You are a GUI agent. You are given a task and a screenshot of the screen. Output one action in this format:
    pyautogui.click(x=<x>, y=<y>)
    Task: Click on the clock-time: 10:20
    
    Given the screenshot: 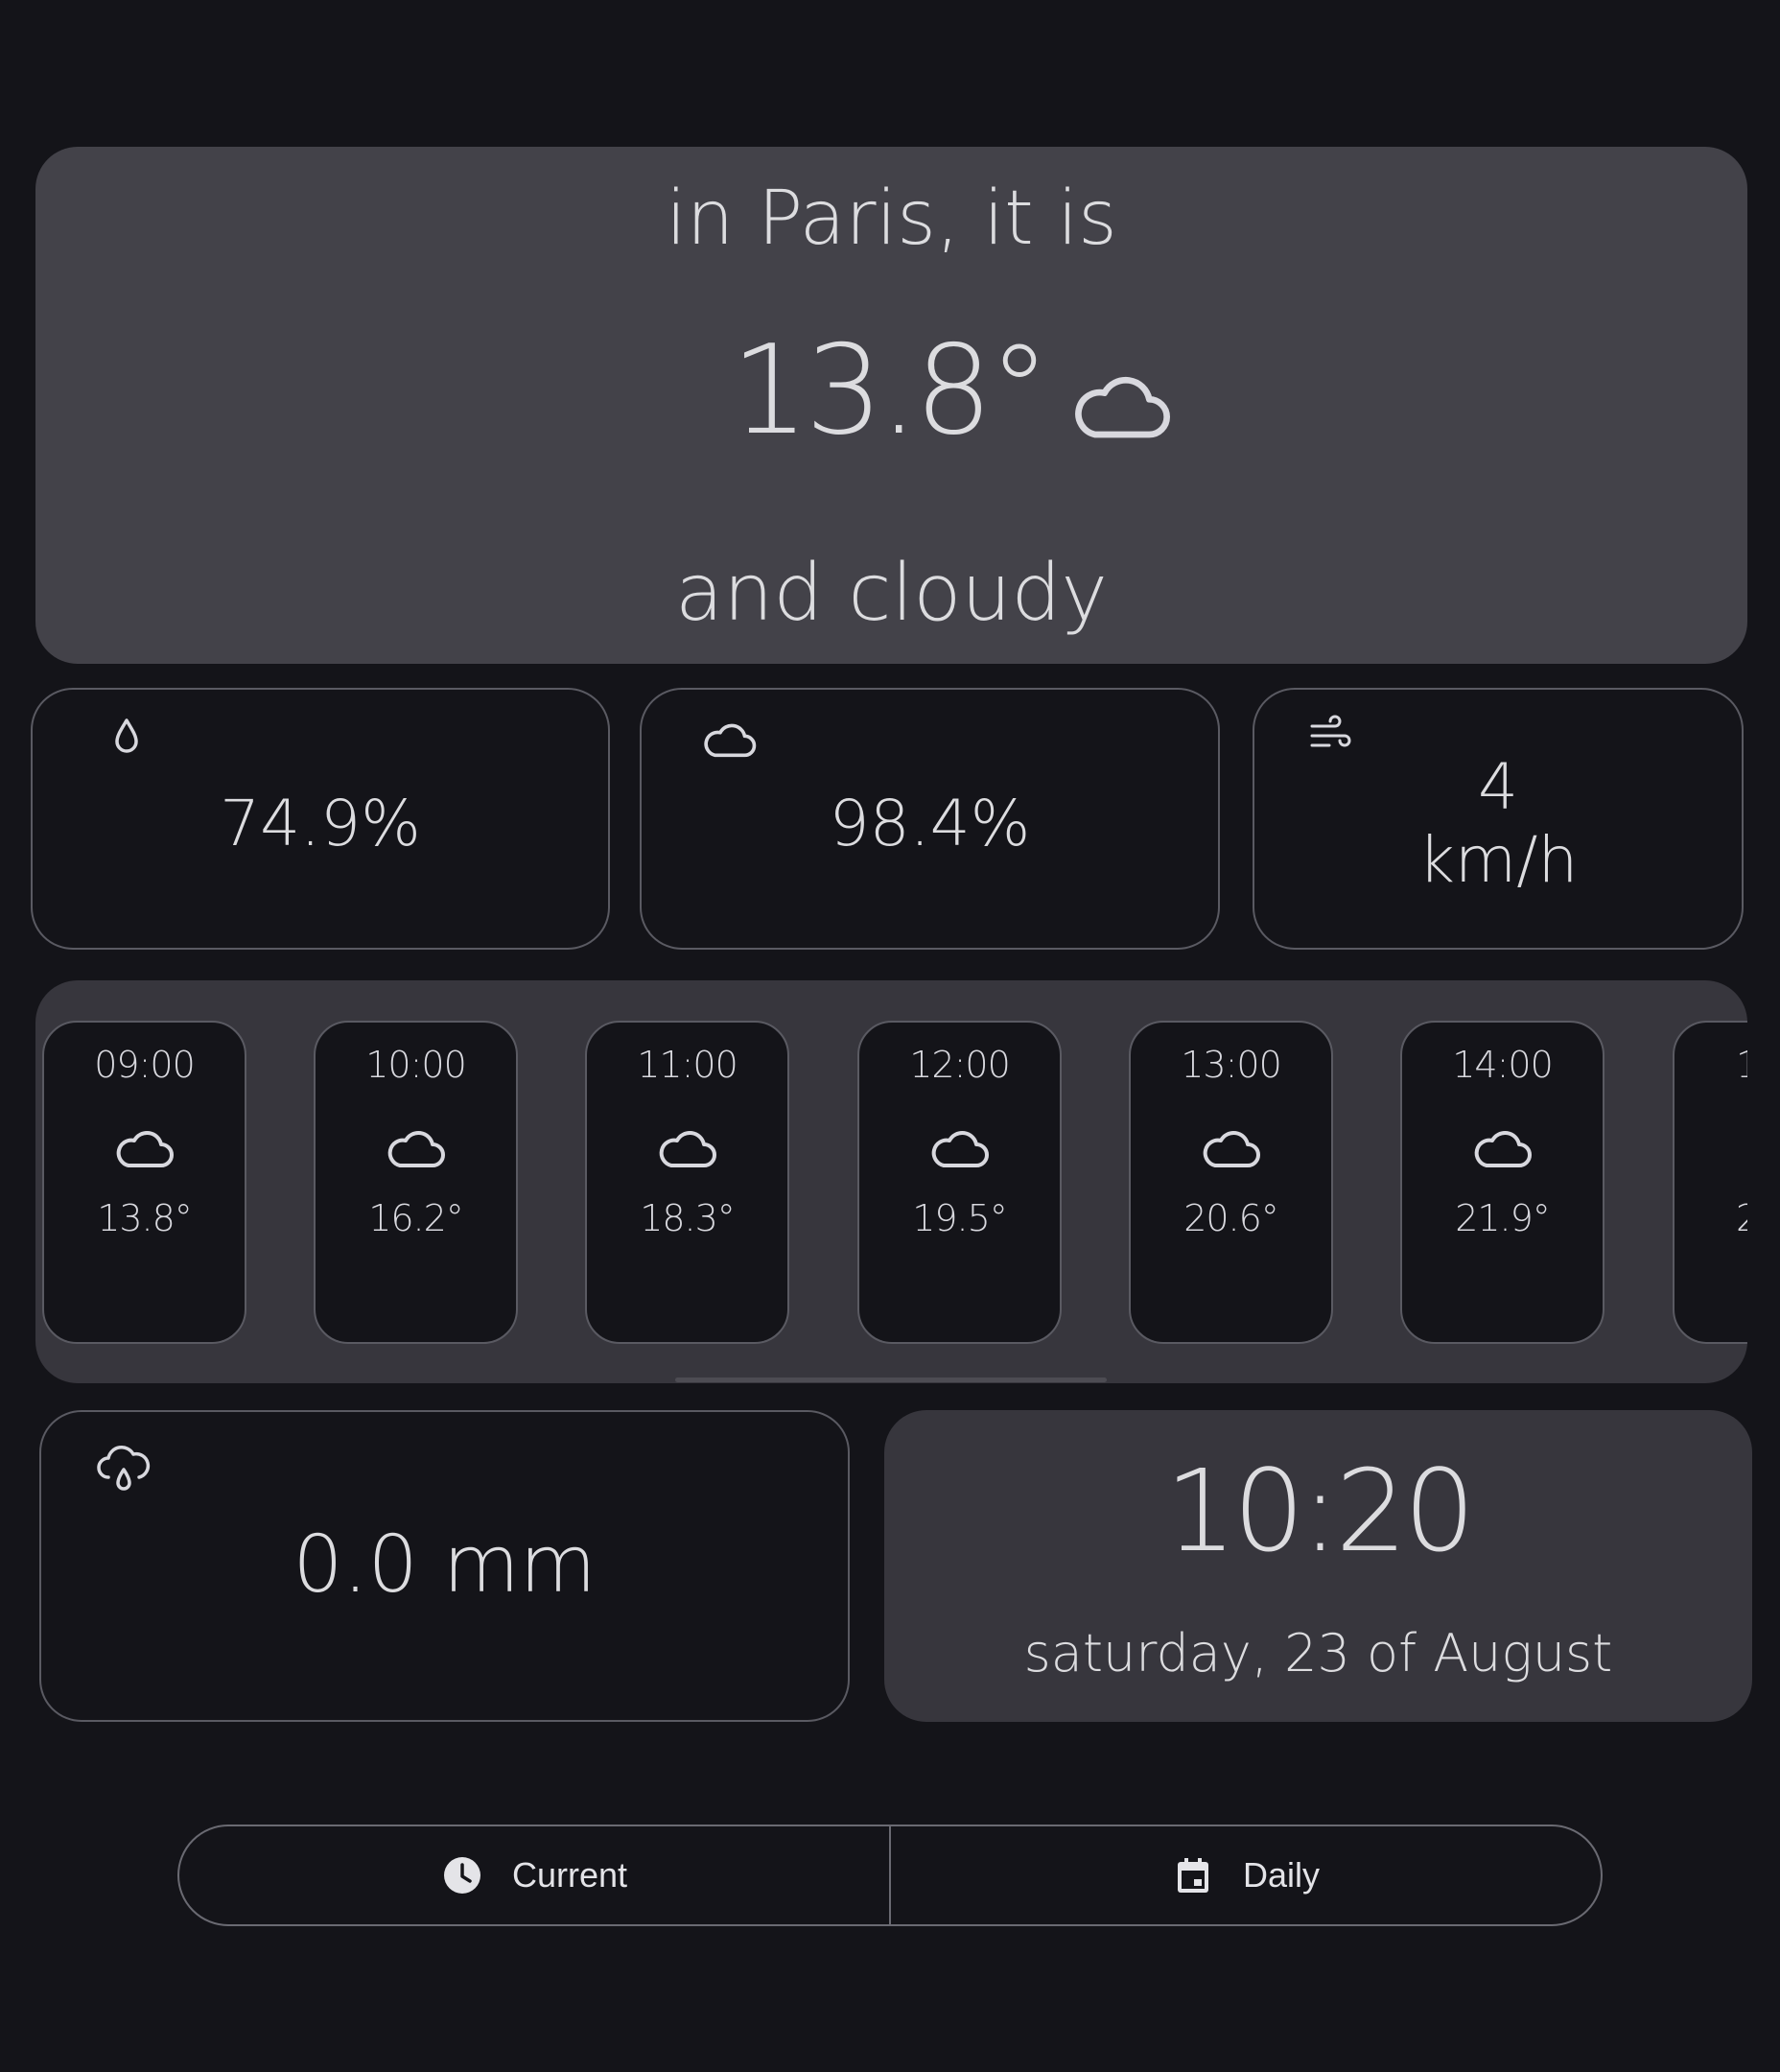 What is the action you would take?
    pyautogui.click(x=1319, y=1511)
    